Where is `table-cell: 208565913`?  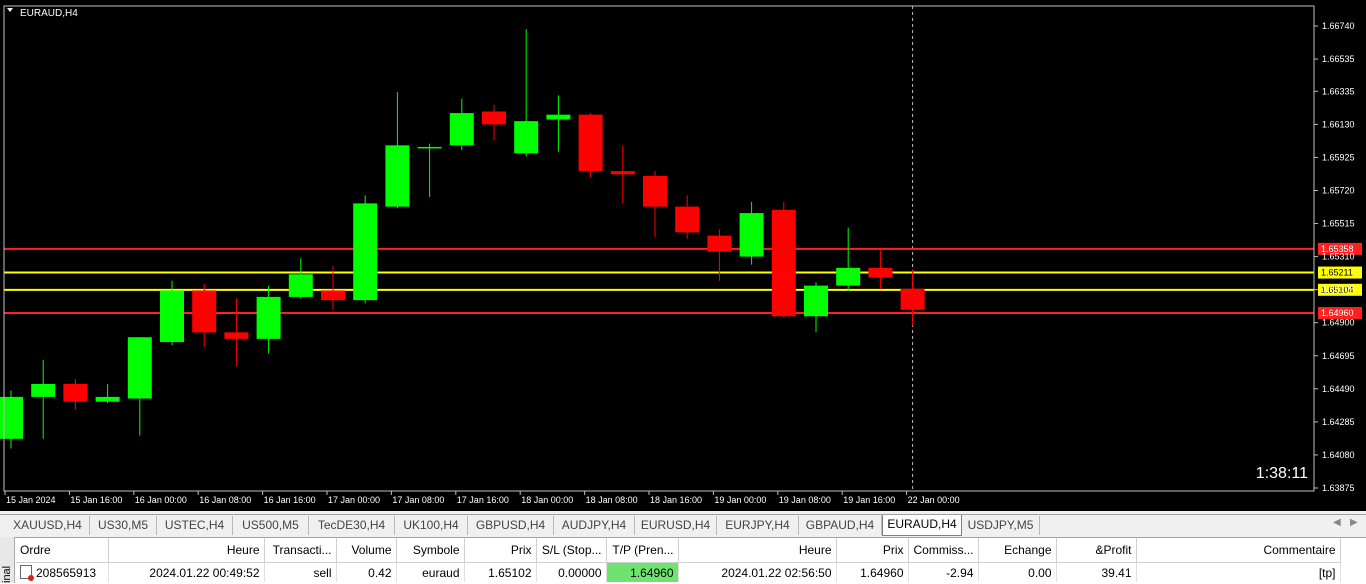
table-cell: 208565913 is located at coordinates (62, 572).